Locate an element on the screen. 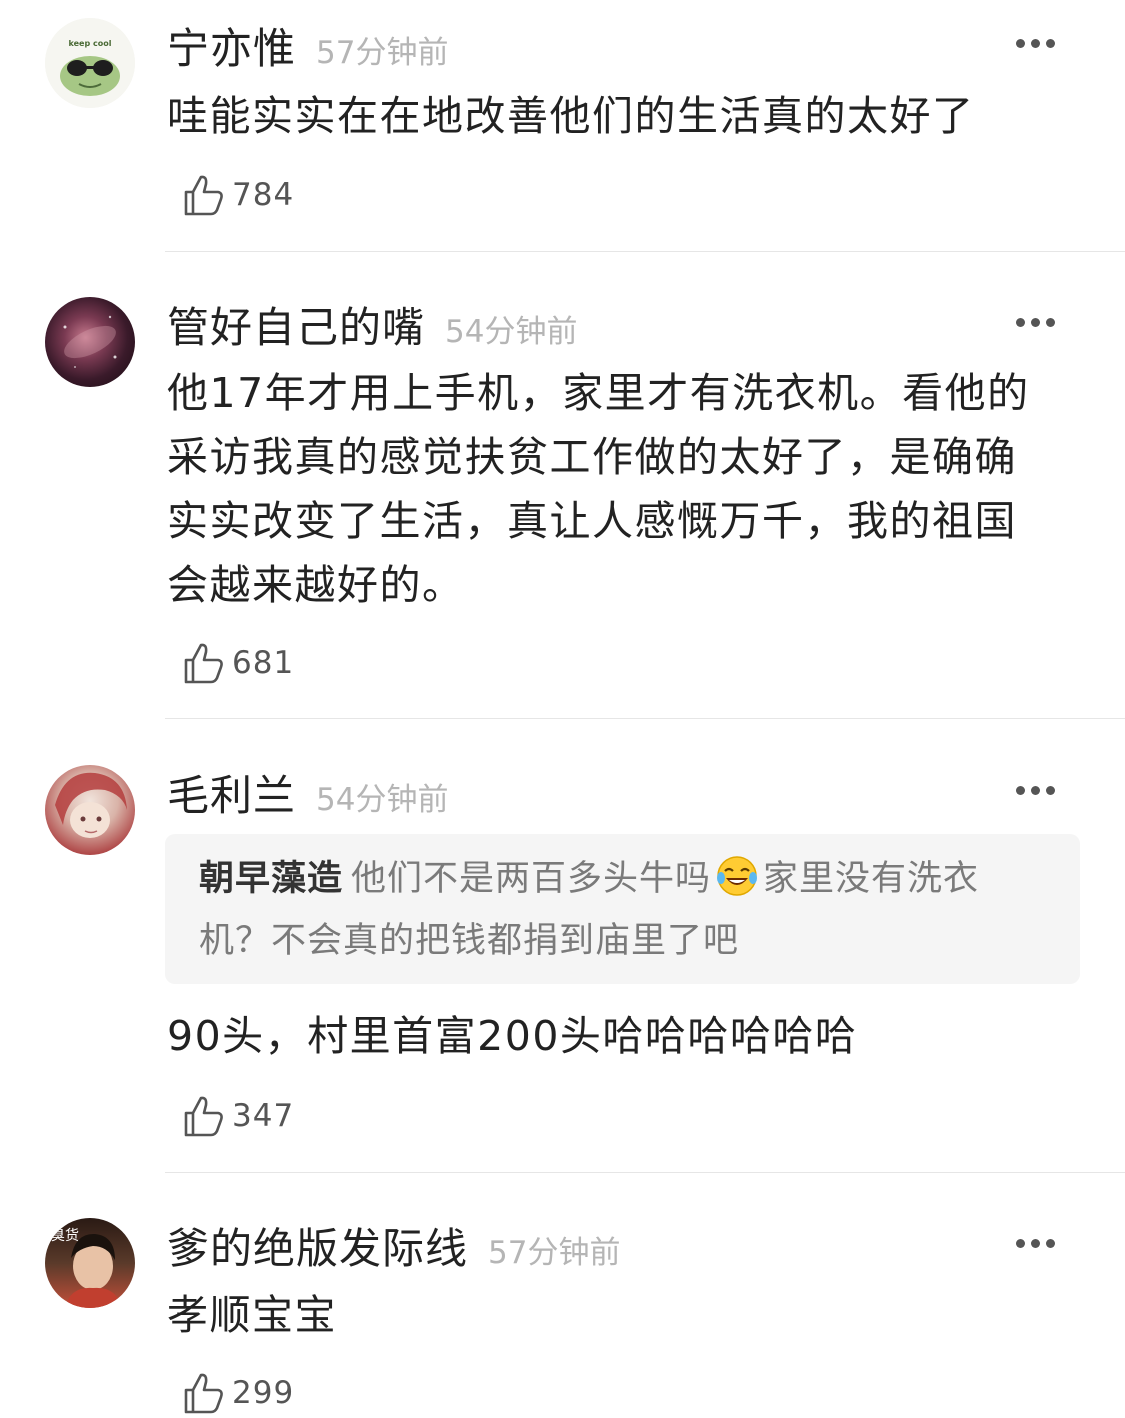  like-count: 347 is located at coordinates (263, 1116).